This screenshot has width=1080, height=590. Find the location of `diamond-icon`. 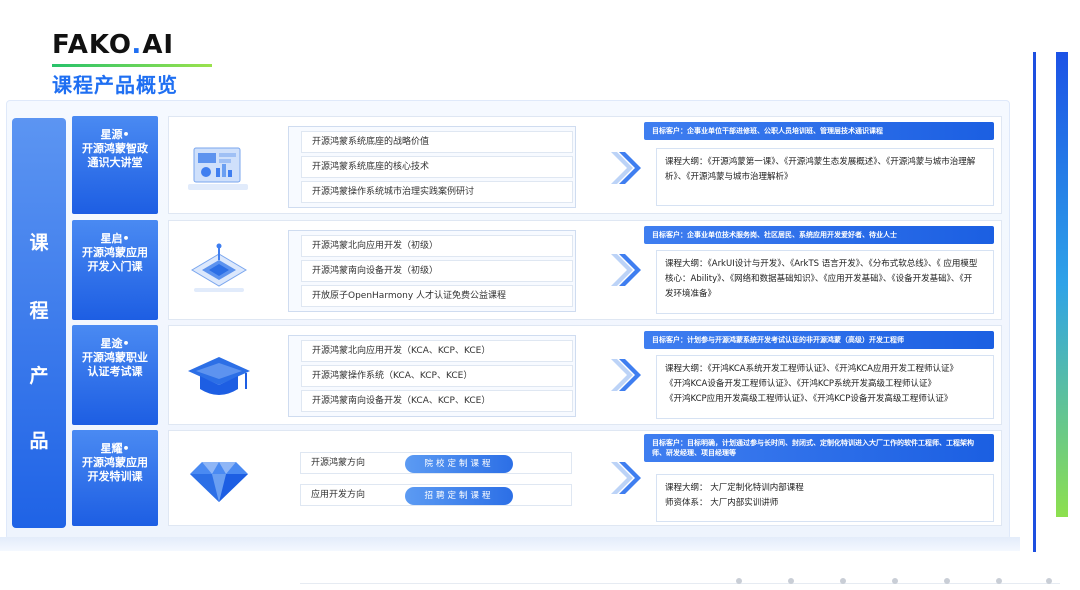

diamond-icon is located at coordinates (219, 482).